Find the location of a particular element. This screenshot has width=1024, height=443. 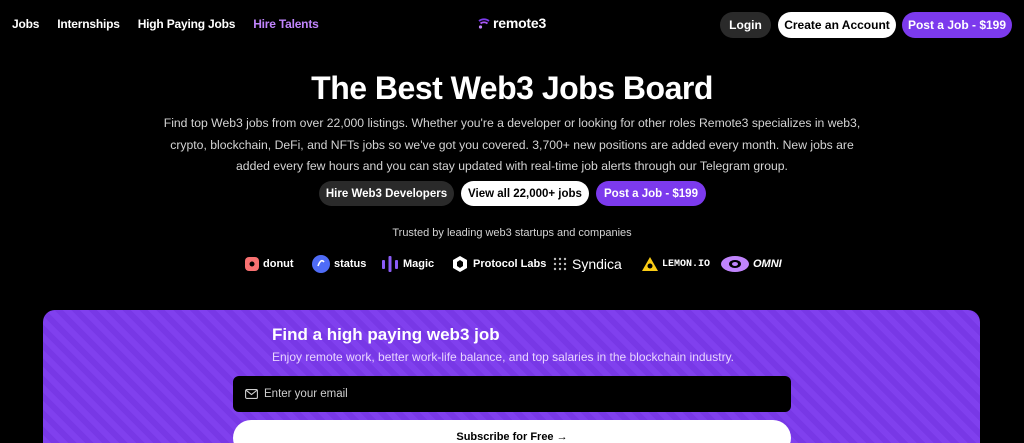

logo: remote3 is located at coordinates (512, 23).